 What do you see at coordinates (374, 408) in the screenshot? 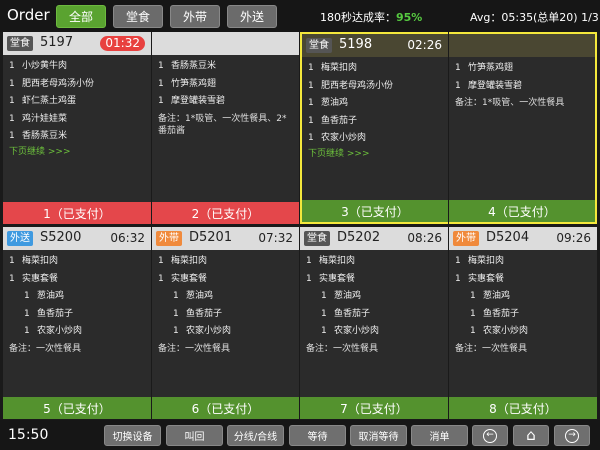
I see `payment-status-button: 7（已支付）` at bounding box center [374, 408].